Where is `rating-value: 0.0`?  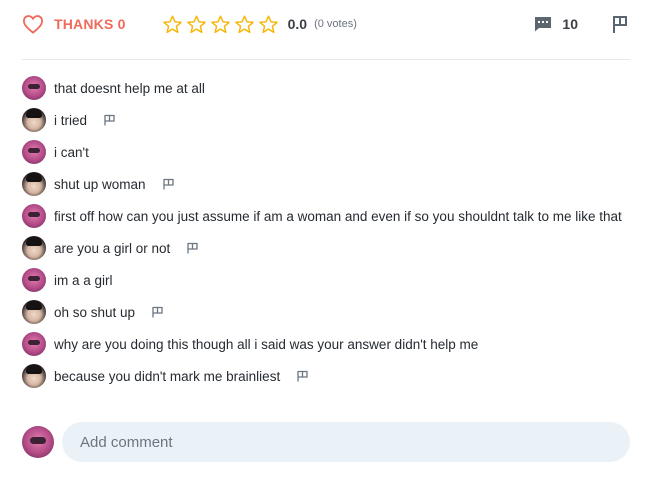 rating-value: 0.0 is located at coordinates (297, 24).